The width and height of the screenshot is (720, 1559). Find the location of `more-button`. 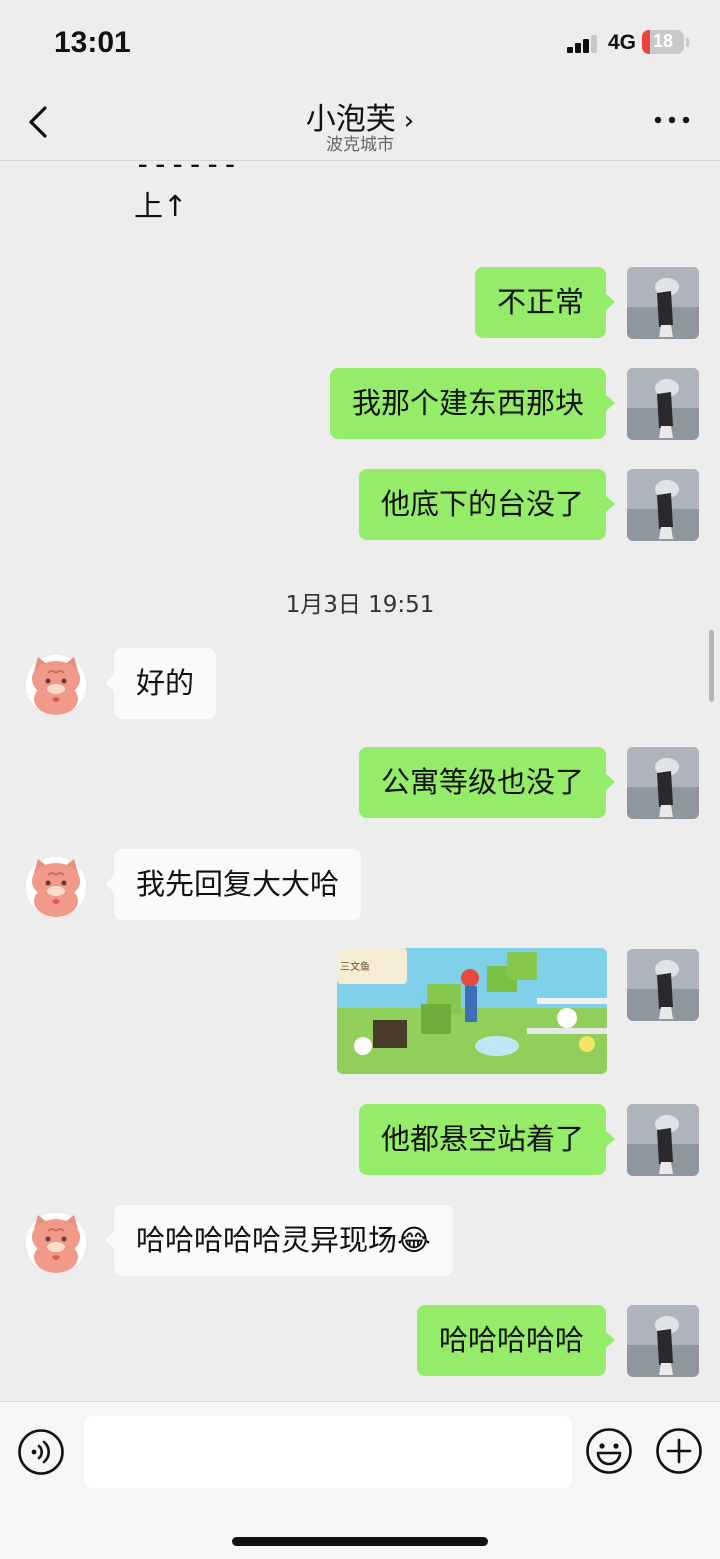

more-button is located at coordinates (672, 120).